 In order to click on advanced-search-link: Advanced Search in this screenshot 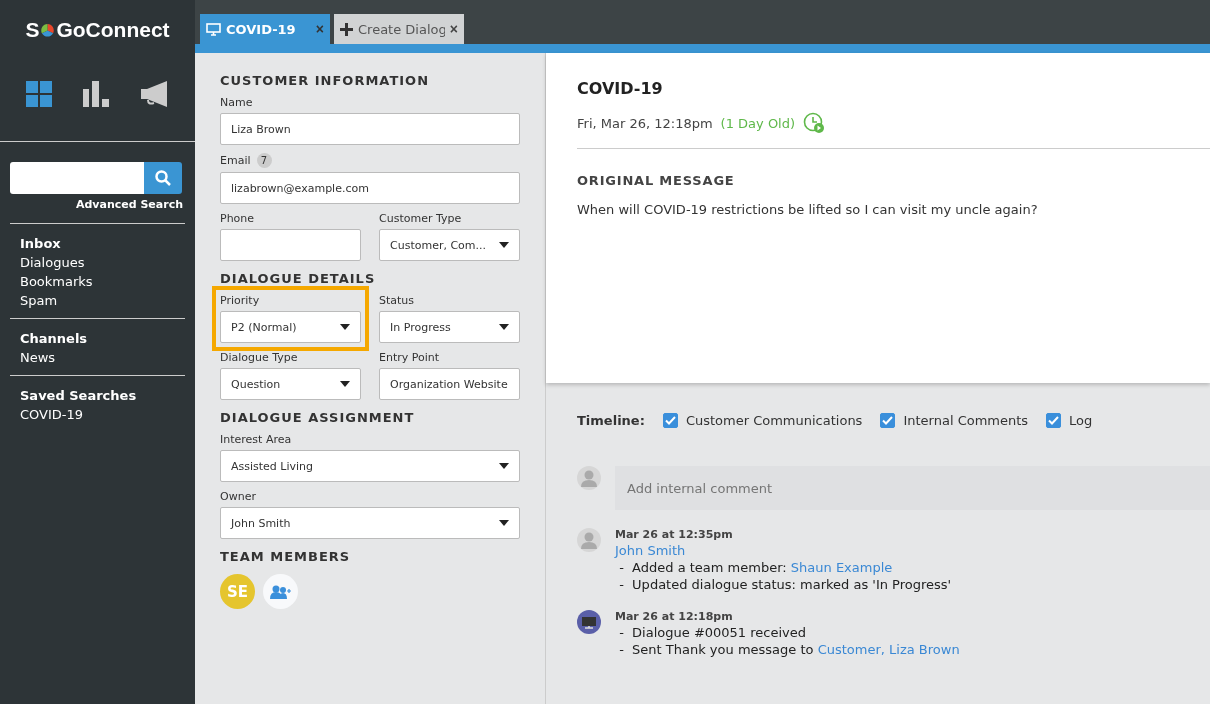, I will do `click(129, 204)`.